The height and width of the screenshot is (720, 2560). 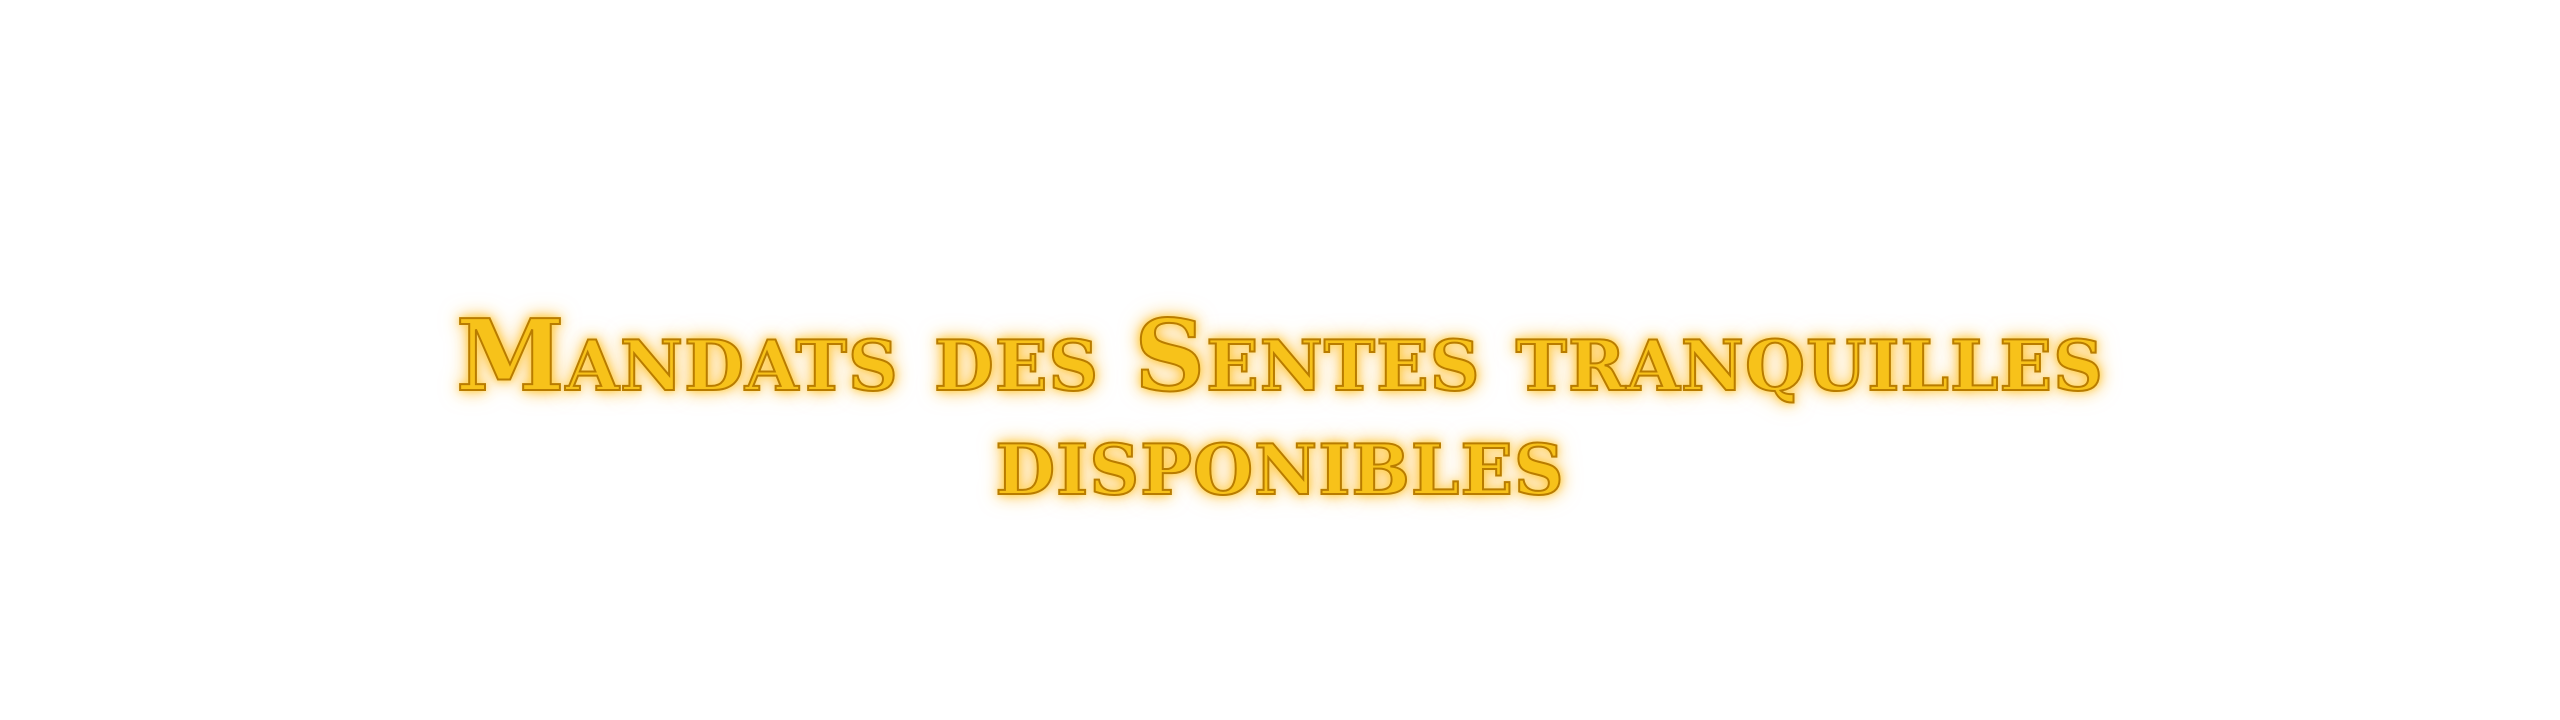 I want to click on banner-title-line-2: disponibles, so click(x=1279, y=460).